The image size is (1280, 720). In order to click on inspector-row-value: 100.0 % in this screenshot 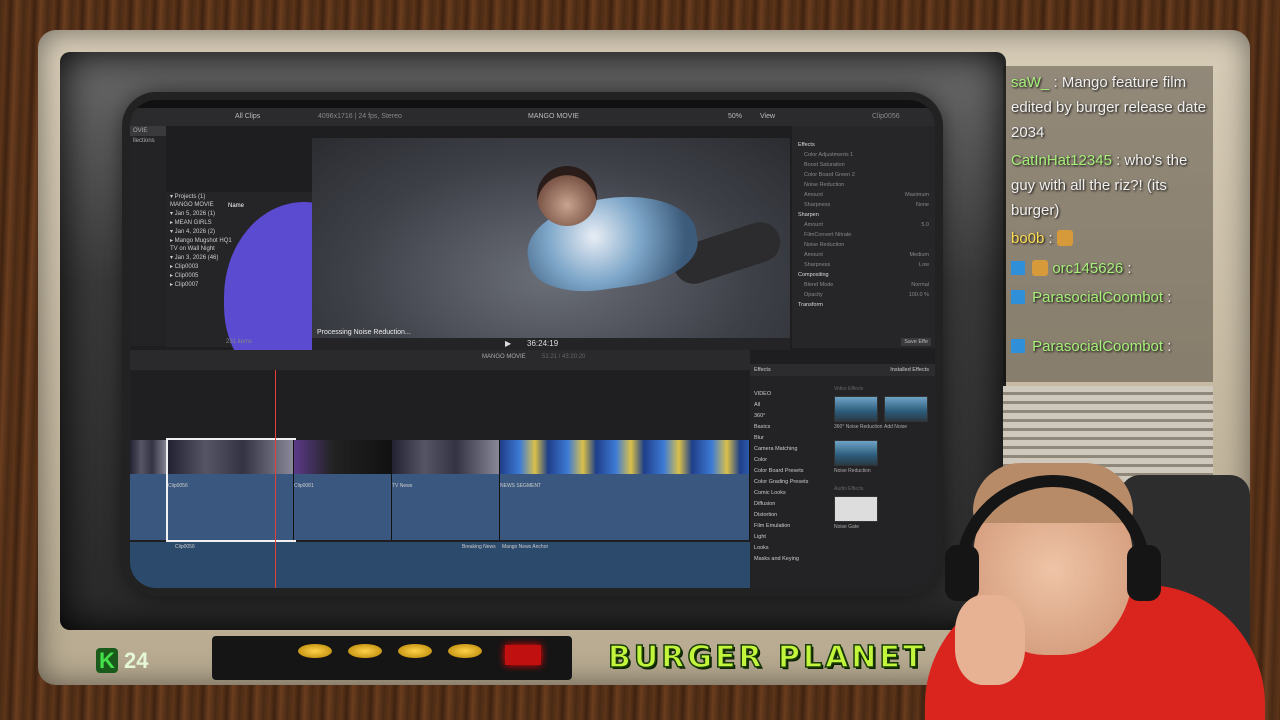, I will do `click(919, 295)`.